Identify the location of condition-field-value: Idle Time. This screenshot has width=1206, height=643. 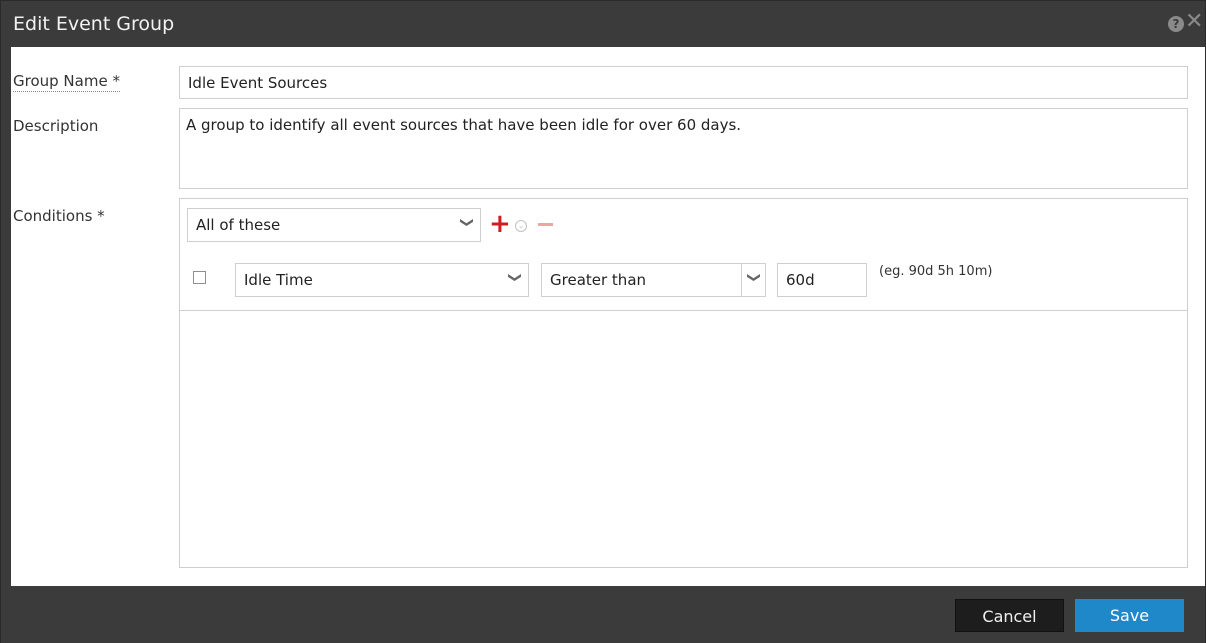
(278, 280).